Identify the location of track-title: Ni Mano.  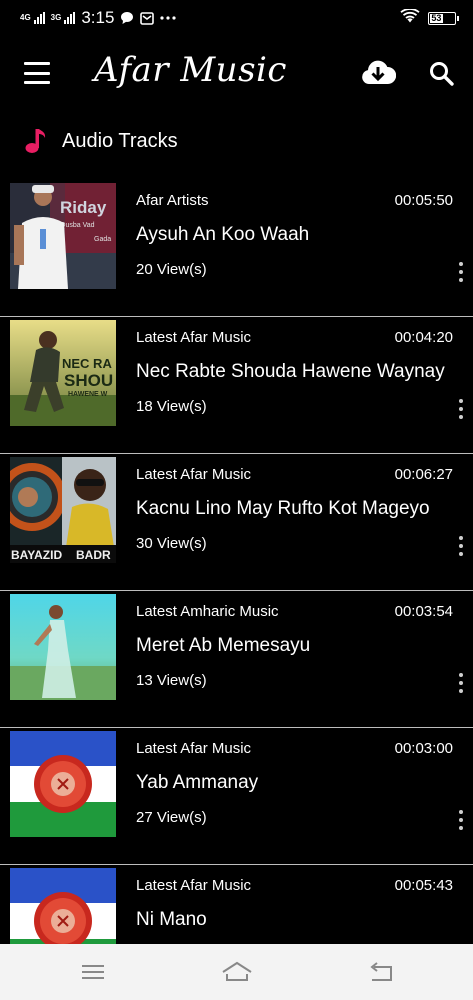
(171, 920).